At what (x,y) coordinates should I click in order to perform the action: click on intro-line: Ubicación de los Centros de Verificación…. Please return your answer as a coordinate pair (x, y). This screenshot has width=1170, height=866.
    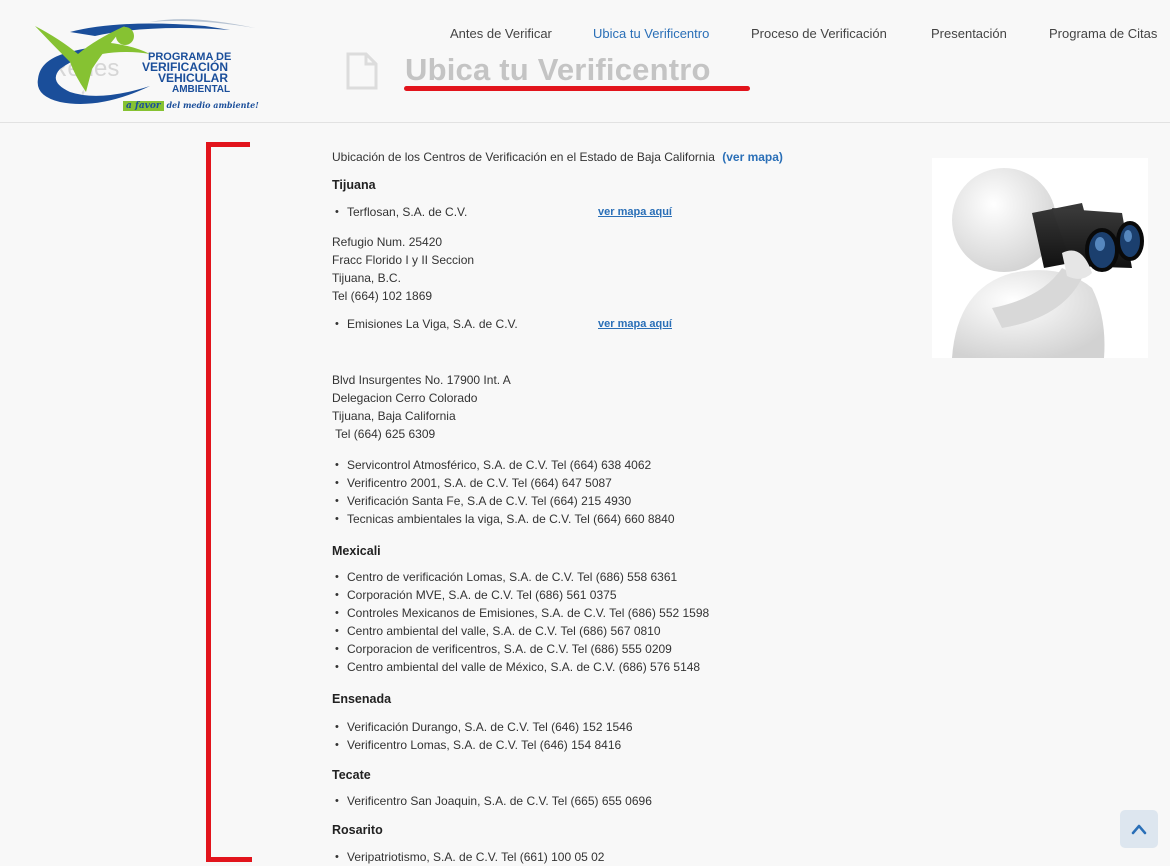
    Looking at the image, I should click on (557, 157).